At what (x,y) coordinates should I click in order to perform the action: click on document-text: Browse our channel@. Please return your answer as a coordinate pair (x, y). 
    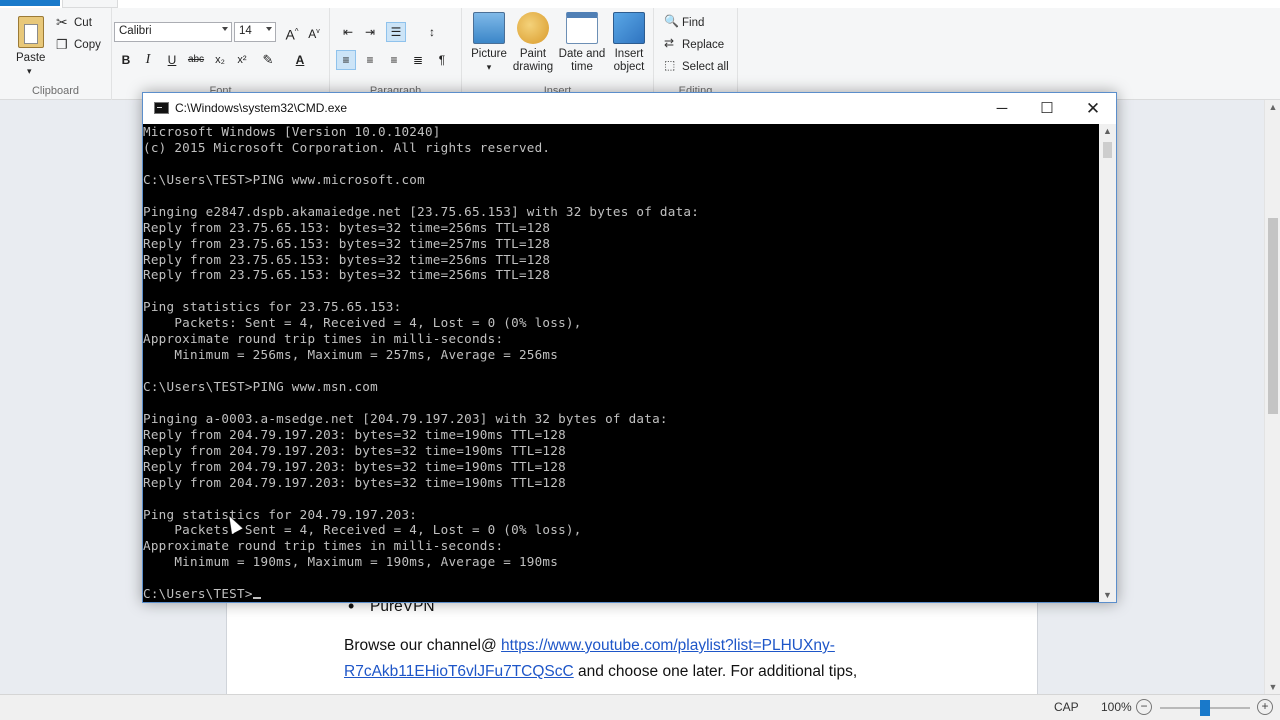
    Looking at the image, I should click on (423, 645).